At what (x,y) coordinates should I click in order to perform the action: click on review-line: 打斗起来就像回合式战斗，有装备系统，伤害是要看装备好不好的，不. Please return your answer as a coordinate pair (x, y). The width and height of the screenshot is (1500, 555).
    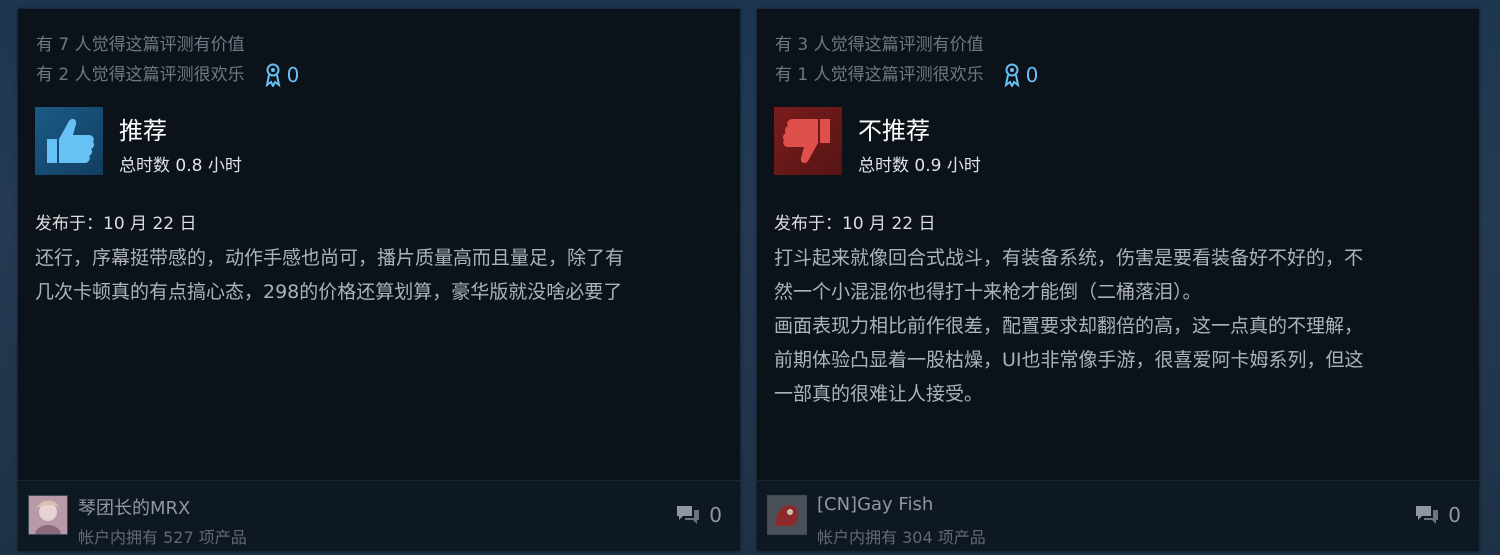
    Looking at the image, I should click on (1069, 258).